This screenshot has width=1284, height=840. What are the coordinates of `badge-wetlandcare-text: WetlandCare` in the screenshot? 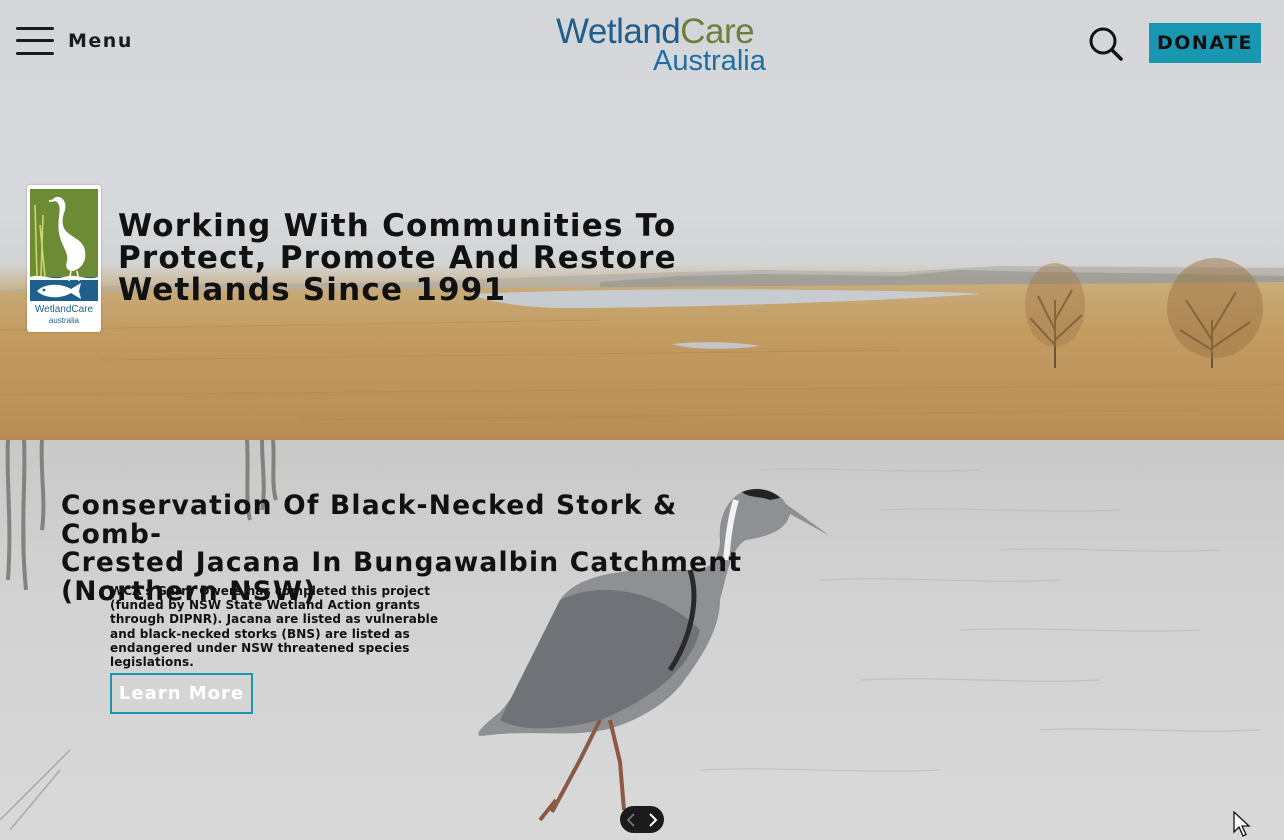 It's located at (64, 309).